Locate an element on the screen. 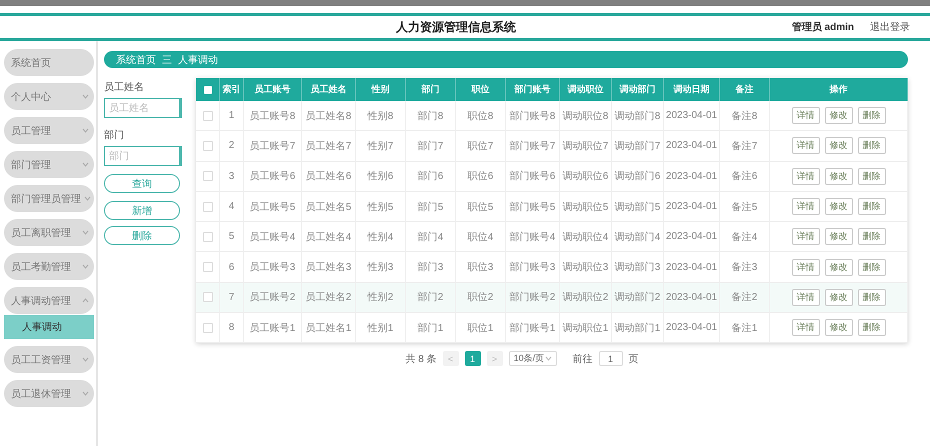 The image size is (930, 446). menu-item: 人事调动管理 is located at coordinates (49, 300).